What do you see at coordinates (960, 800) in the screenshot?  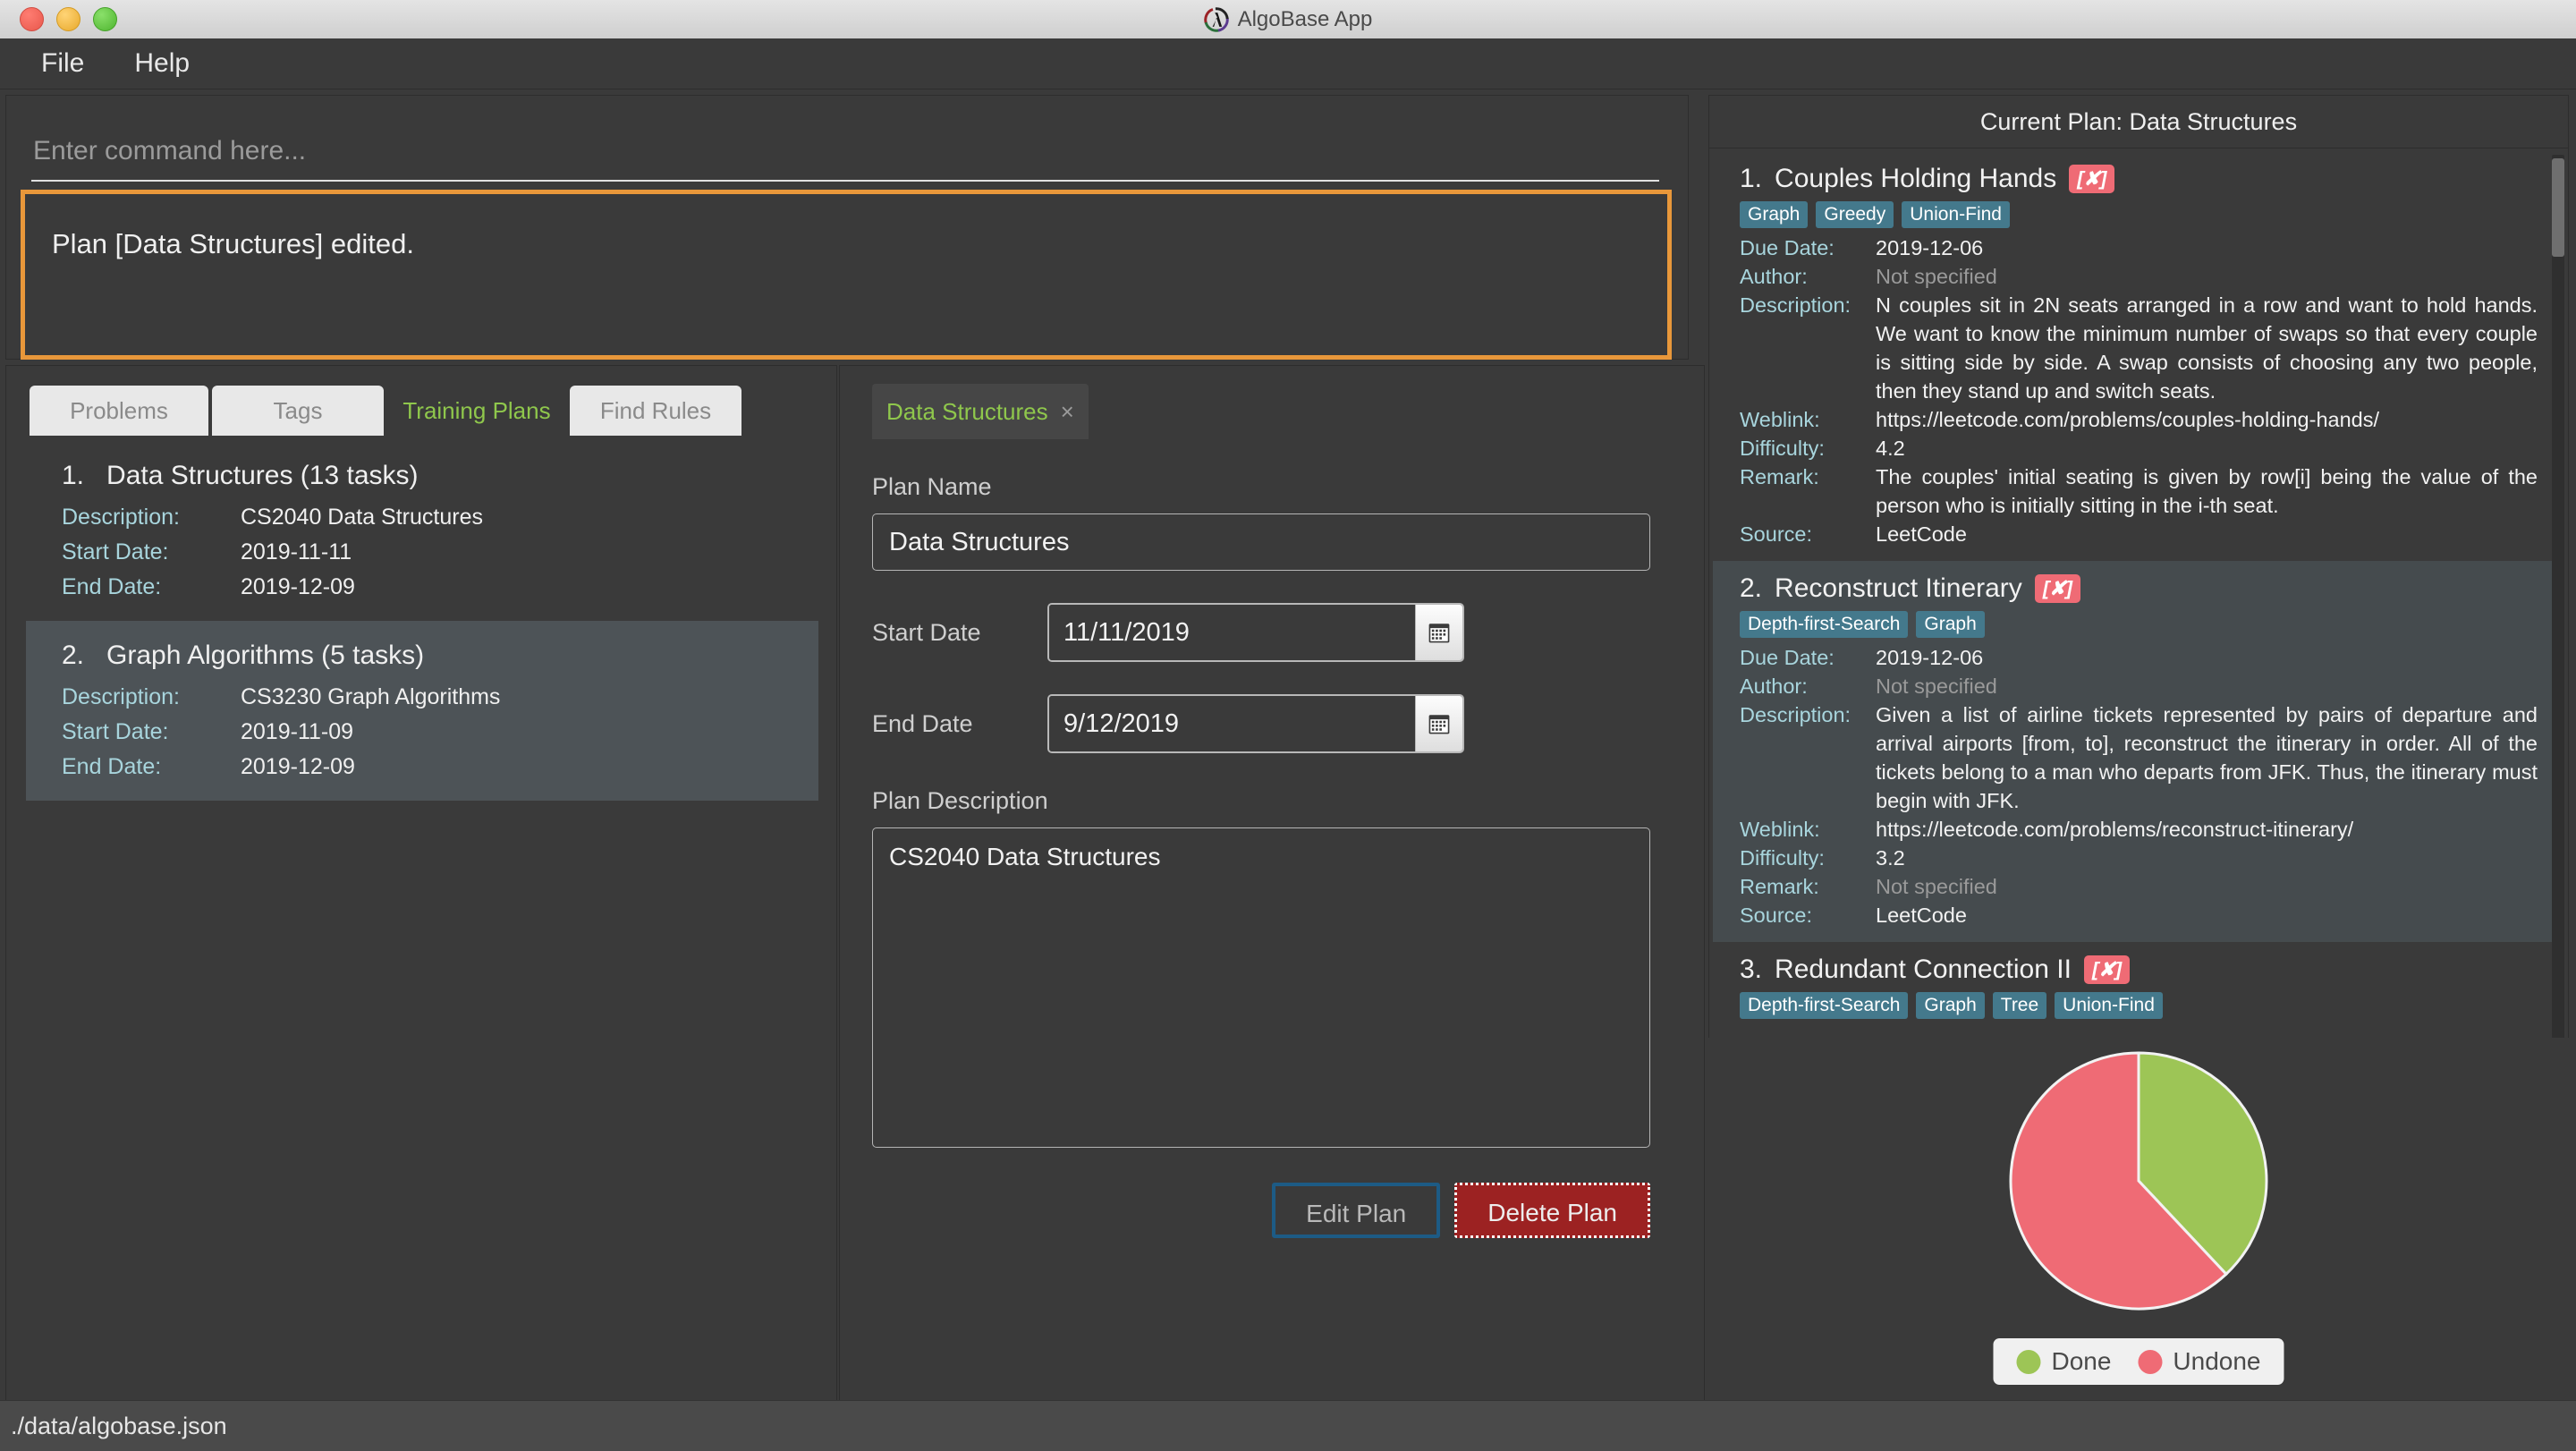 I see `plan-description-label: Plan Description` at bounding box center [960, 800].